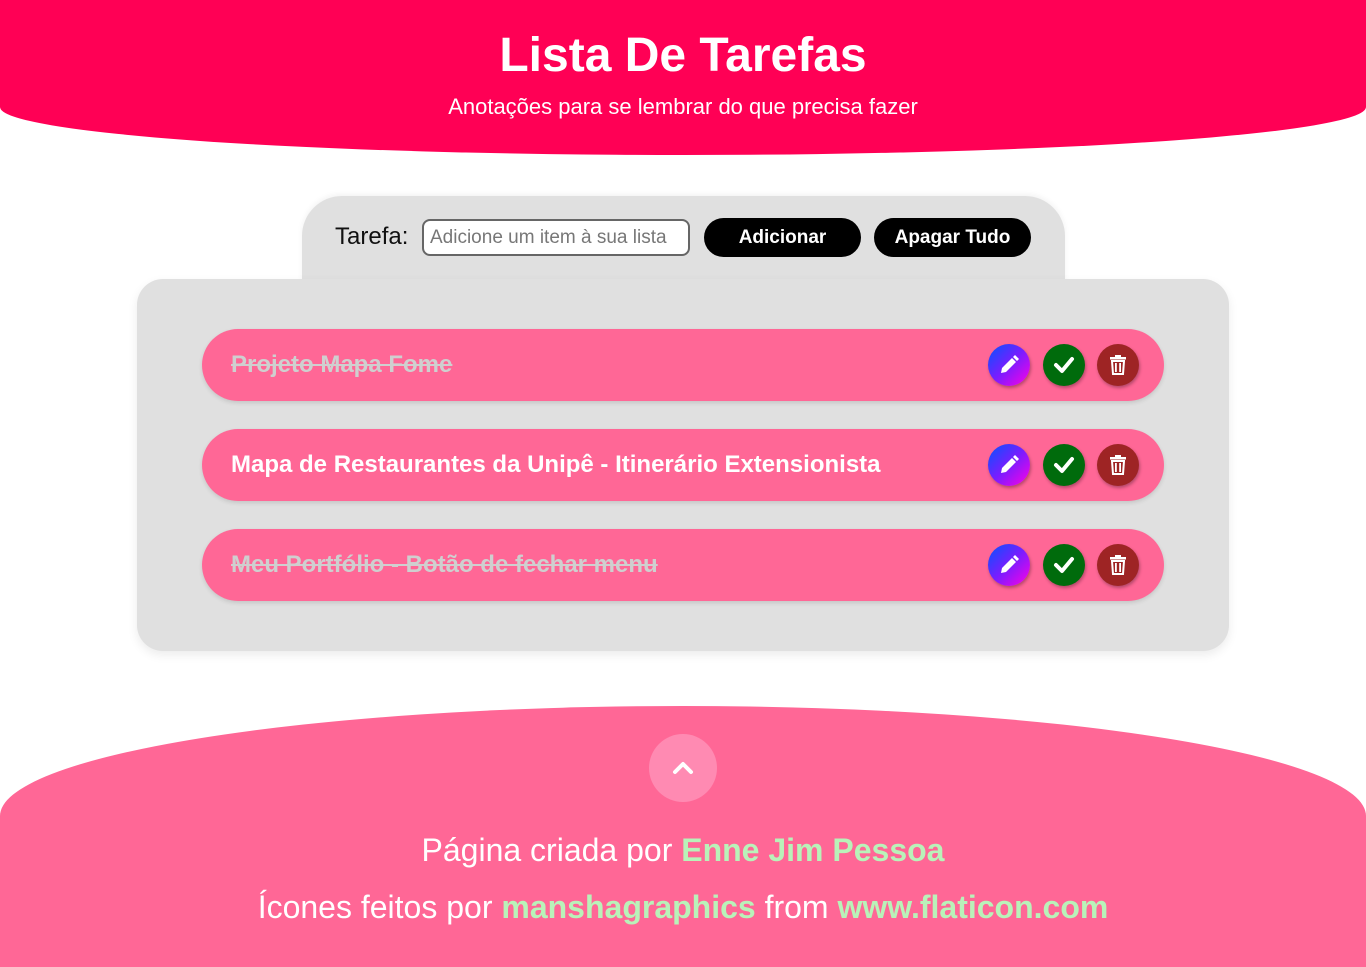 The image size is (1366, 967). Describe the element at coordinates (556, 237) in the screenshot. I see `task-input` at that location.